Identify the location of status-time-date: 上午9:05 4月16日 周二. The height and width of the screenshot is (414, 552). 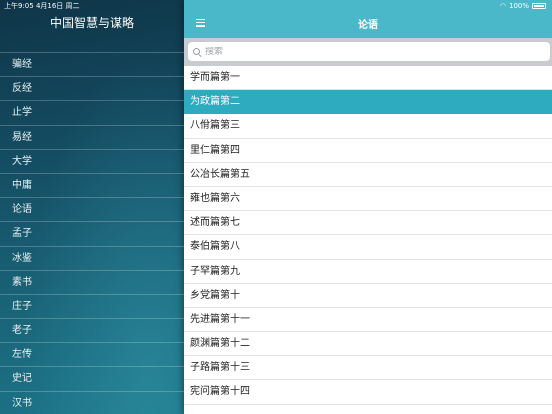
(42, 6).